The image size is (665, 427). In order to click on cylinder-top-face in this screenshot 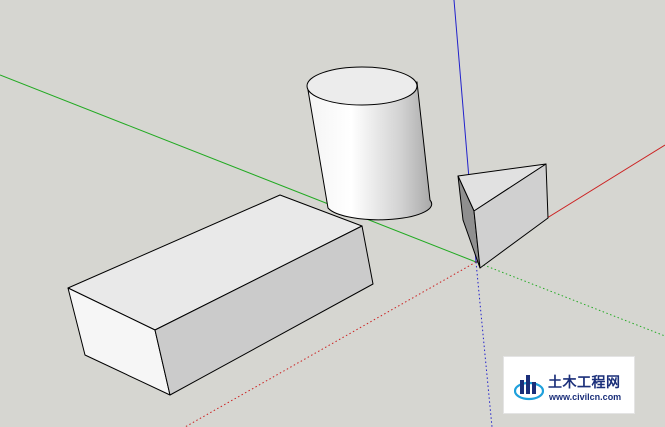, I will do `click(362, 86)`.